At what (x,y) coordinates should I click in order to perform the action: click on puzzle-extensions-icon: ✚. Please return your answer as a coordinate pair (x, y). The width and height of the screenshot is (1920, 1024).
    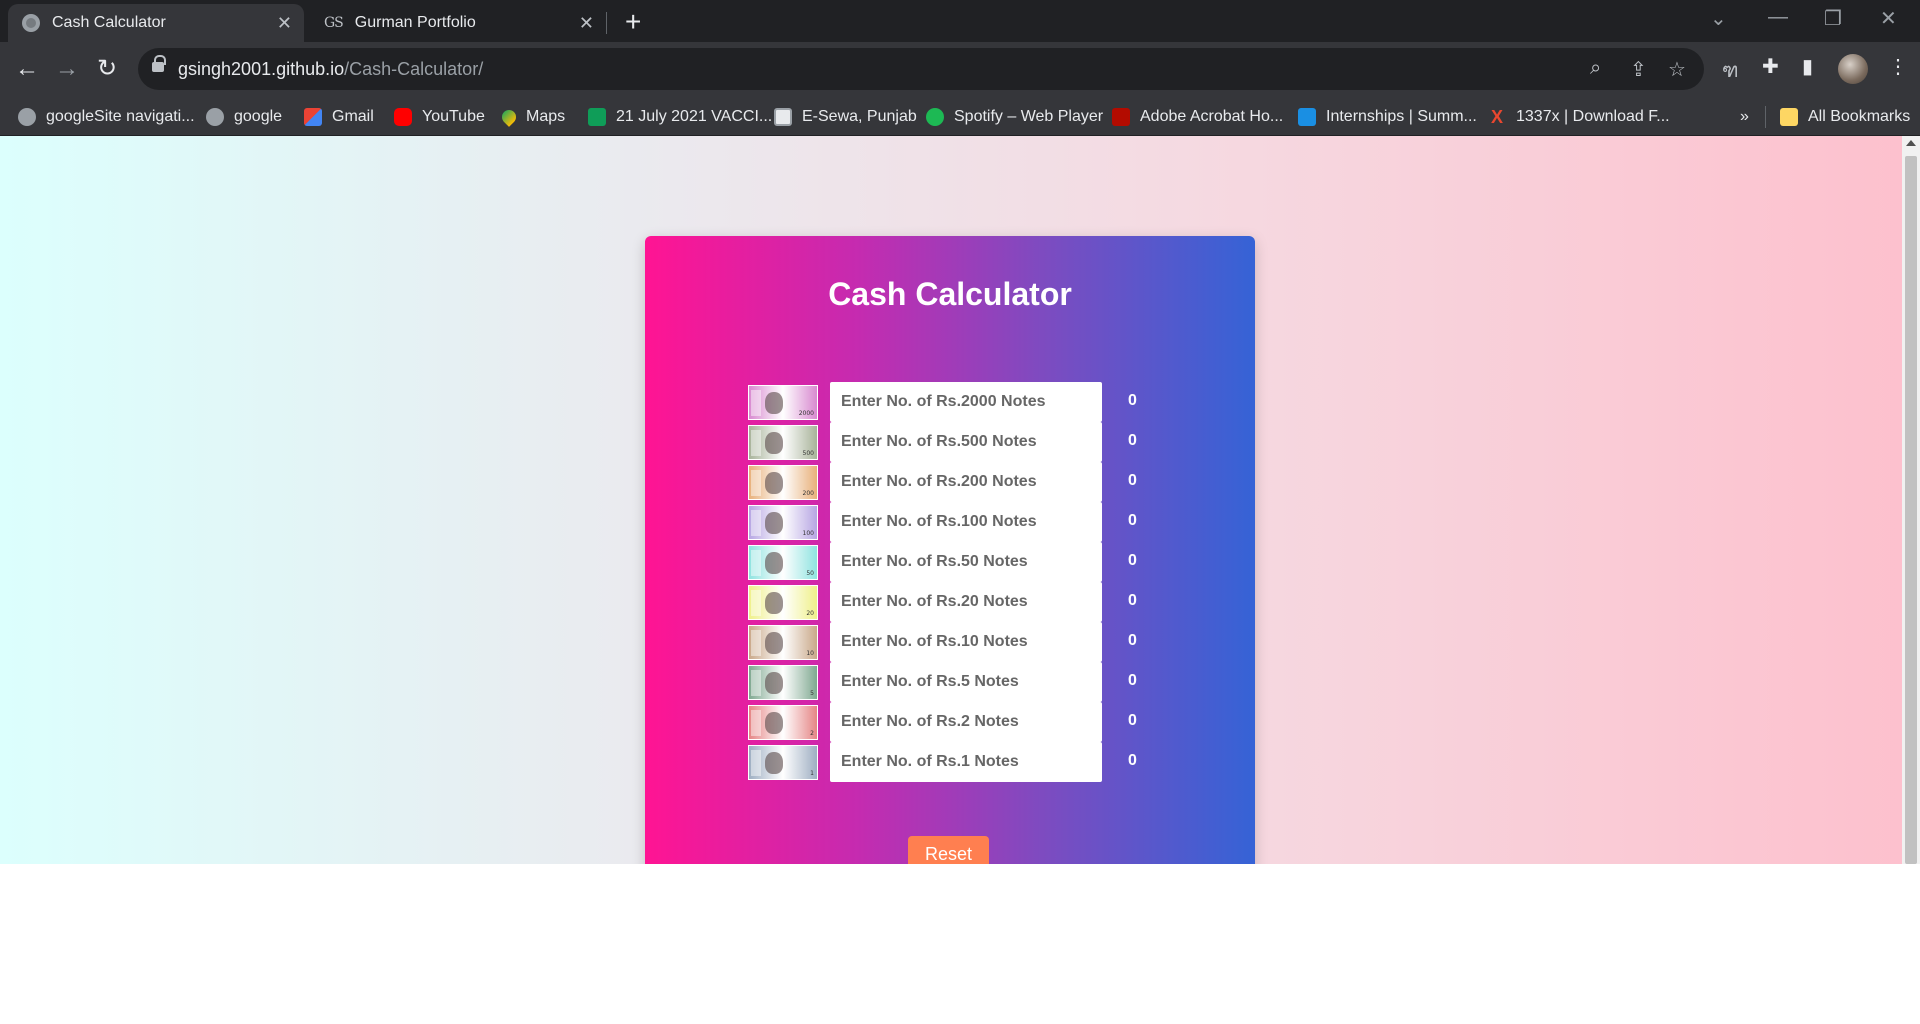
    Looking at the image, I should click on (1770, 66).